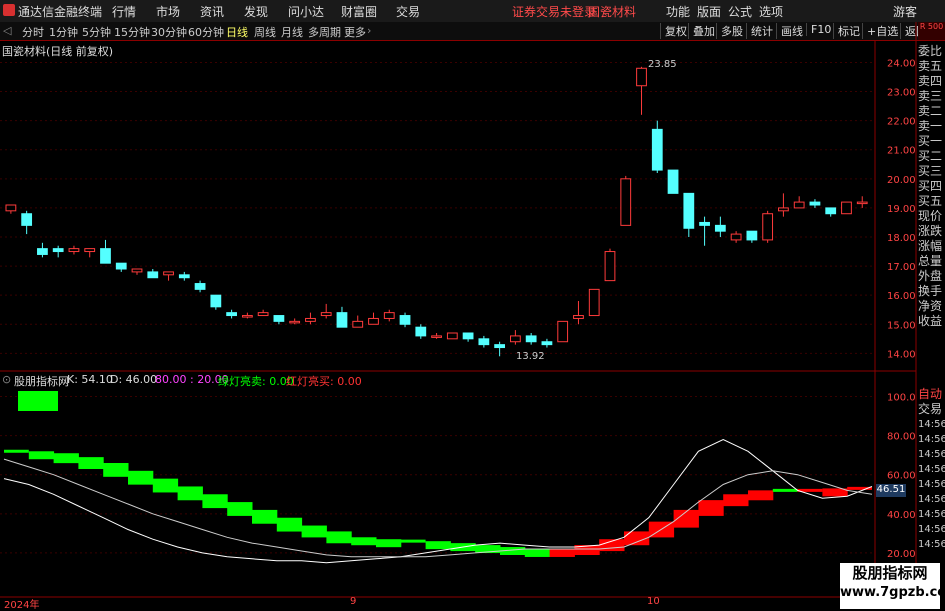 The height and width of the screenshot is (611, 945). I want to click on draw-button: 画线, so click(789, 31).